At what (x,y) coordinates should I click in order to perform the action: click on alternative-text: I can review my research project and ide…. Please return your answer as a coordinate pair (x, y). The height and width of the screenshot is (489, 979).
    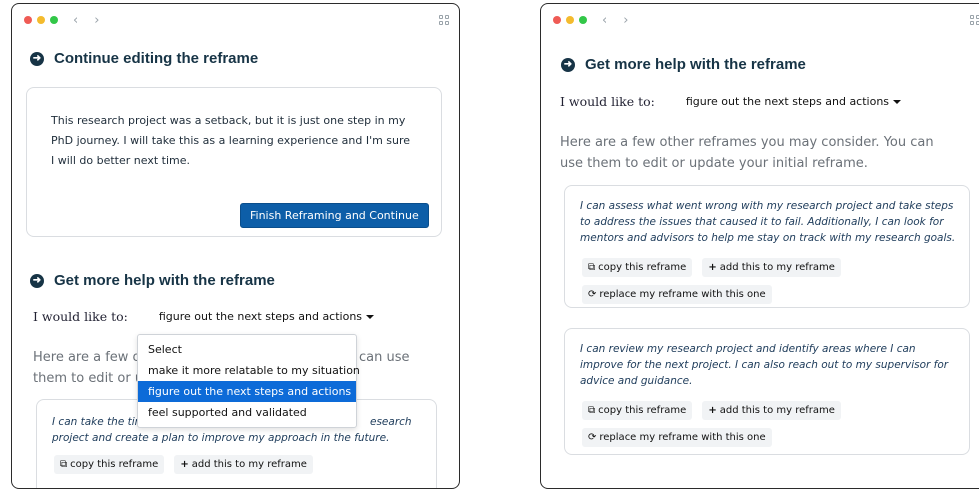
    Looking at the image, I should click on (764, 365).